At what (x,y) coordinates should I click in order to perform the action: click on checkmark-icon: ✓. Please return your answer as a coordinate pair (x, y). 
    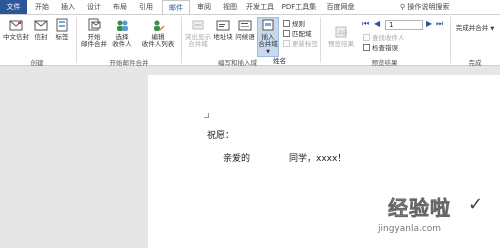
    Looking at the image, I should click on (476, 204).